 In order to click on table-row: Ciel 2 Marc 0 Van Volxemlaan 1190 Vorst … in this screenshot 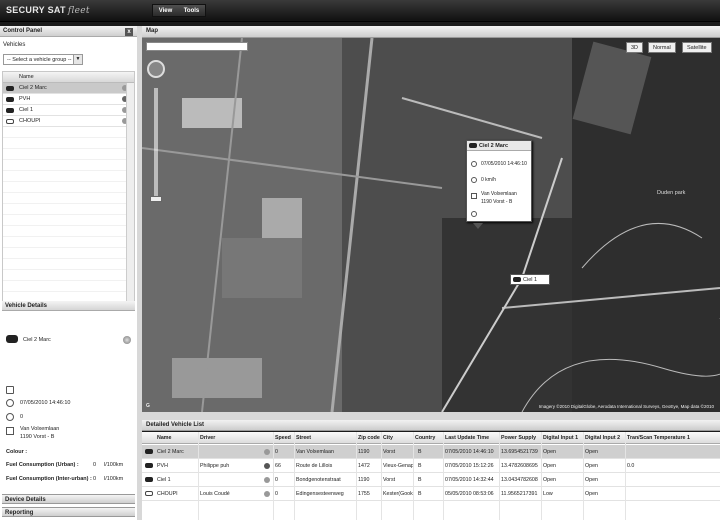, I will do `click(431, 452)`.